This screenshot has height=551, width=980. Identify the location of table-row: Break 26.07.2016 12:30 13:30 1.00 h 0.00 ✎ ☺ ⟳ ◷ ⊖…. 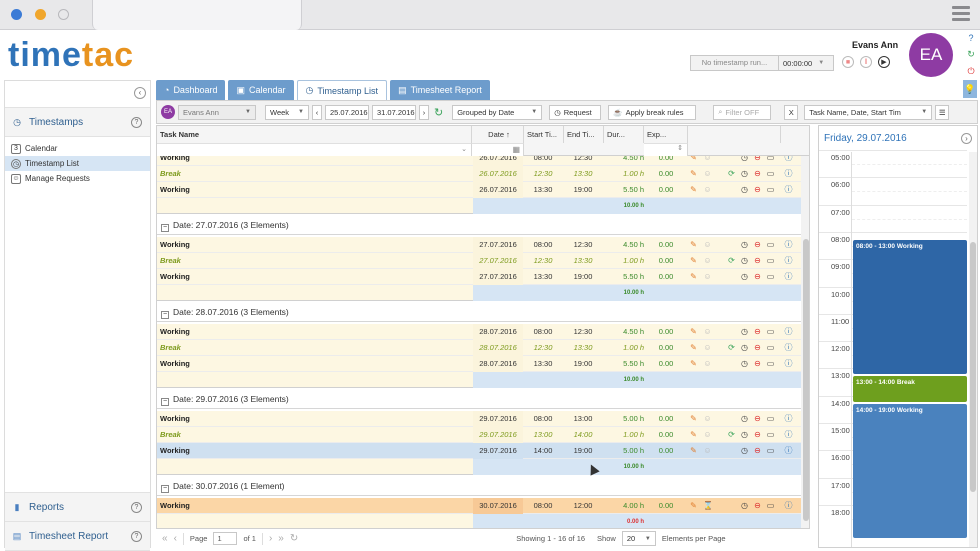
(479, 174).